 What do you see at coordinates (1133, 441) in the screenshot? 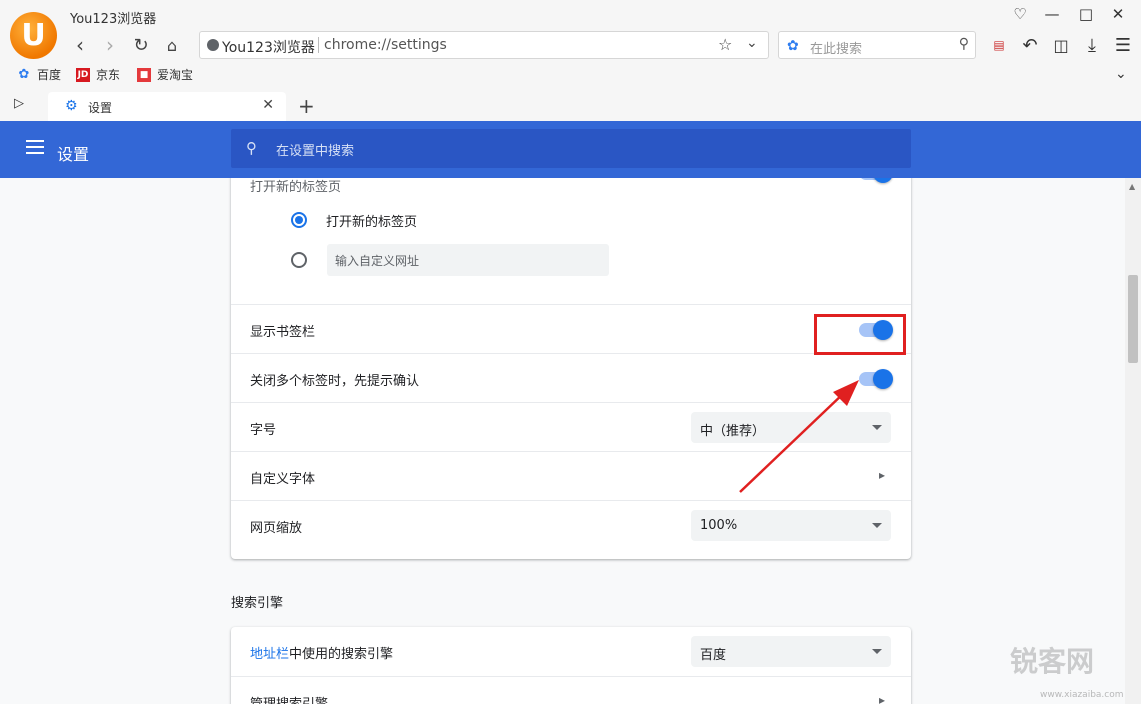
I see `page-scrollbar: ▲` at bounding box center [1133, 441].